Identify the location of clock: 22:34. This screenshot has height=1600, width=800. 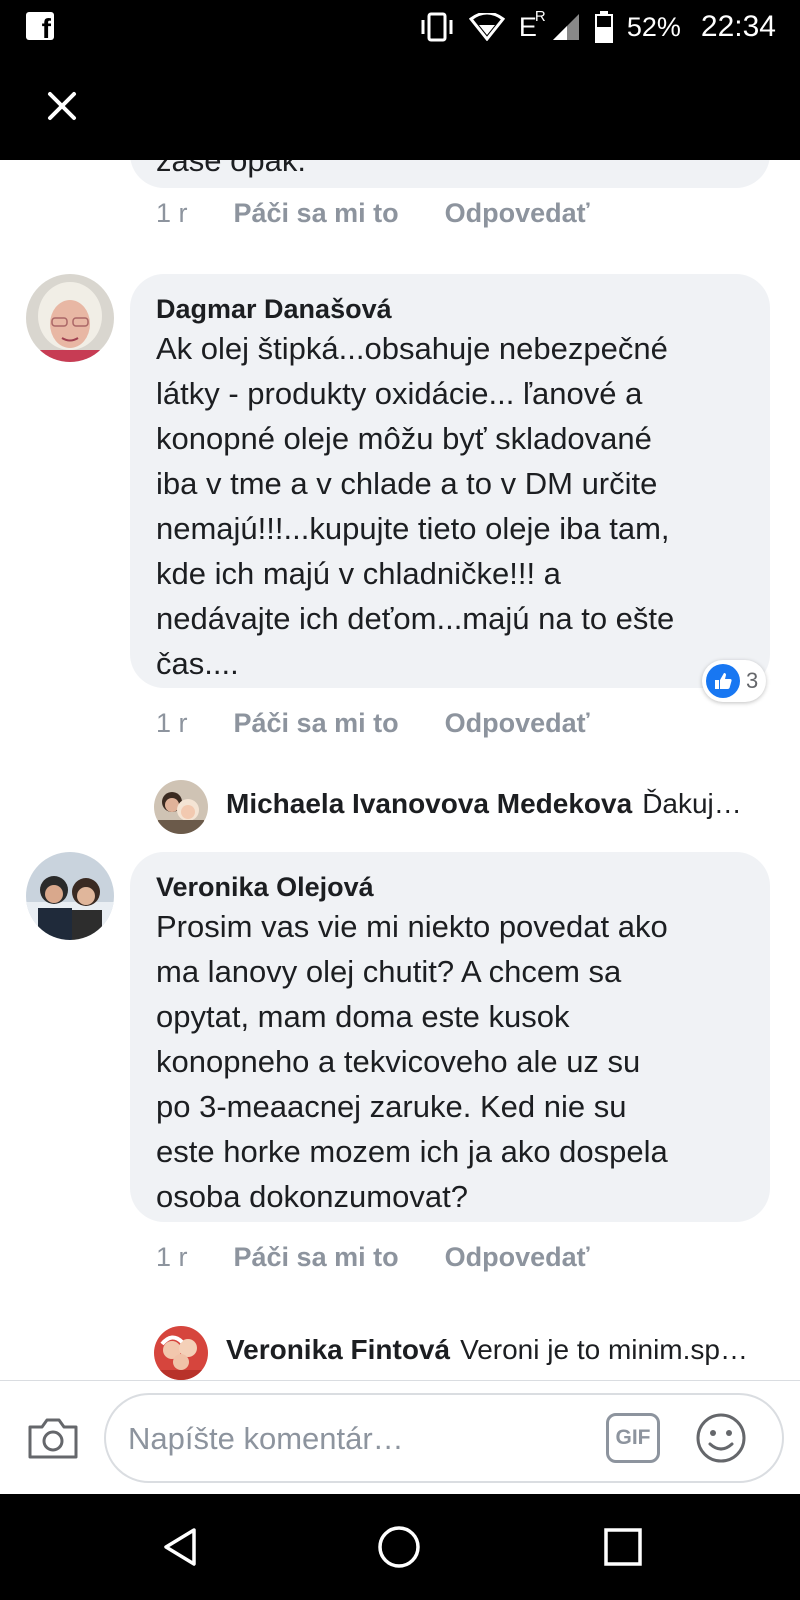
(738, 26).